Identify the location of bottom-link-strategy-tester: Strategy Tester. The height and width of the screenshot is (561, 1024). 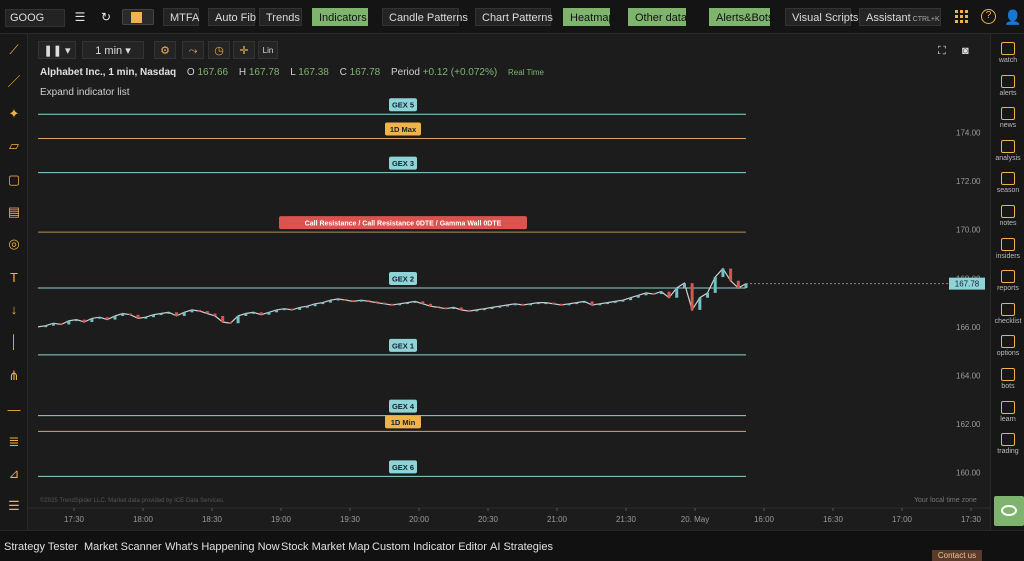
(41, 547).